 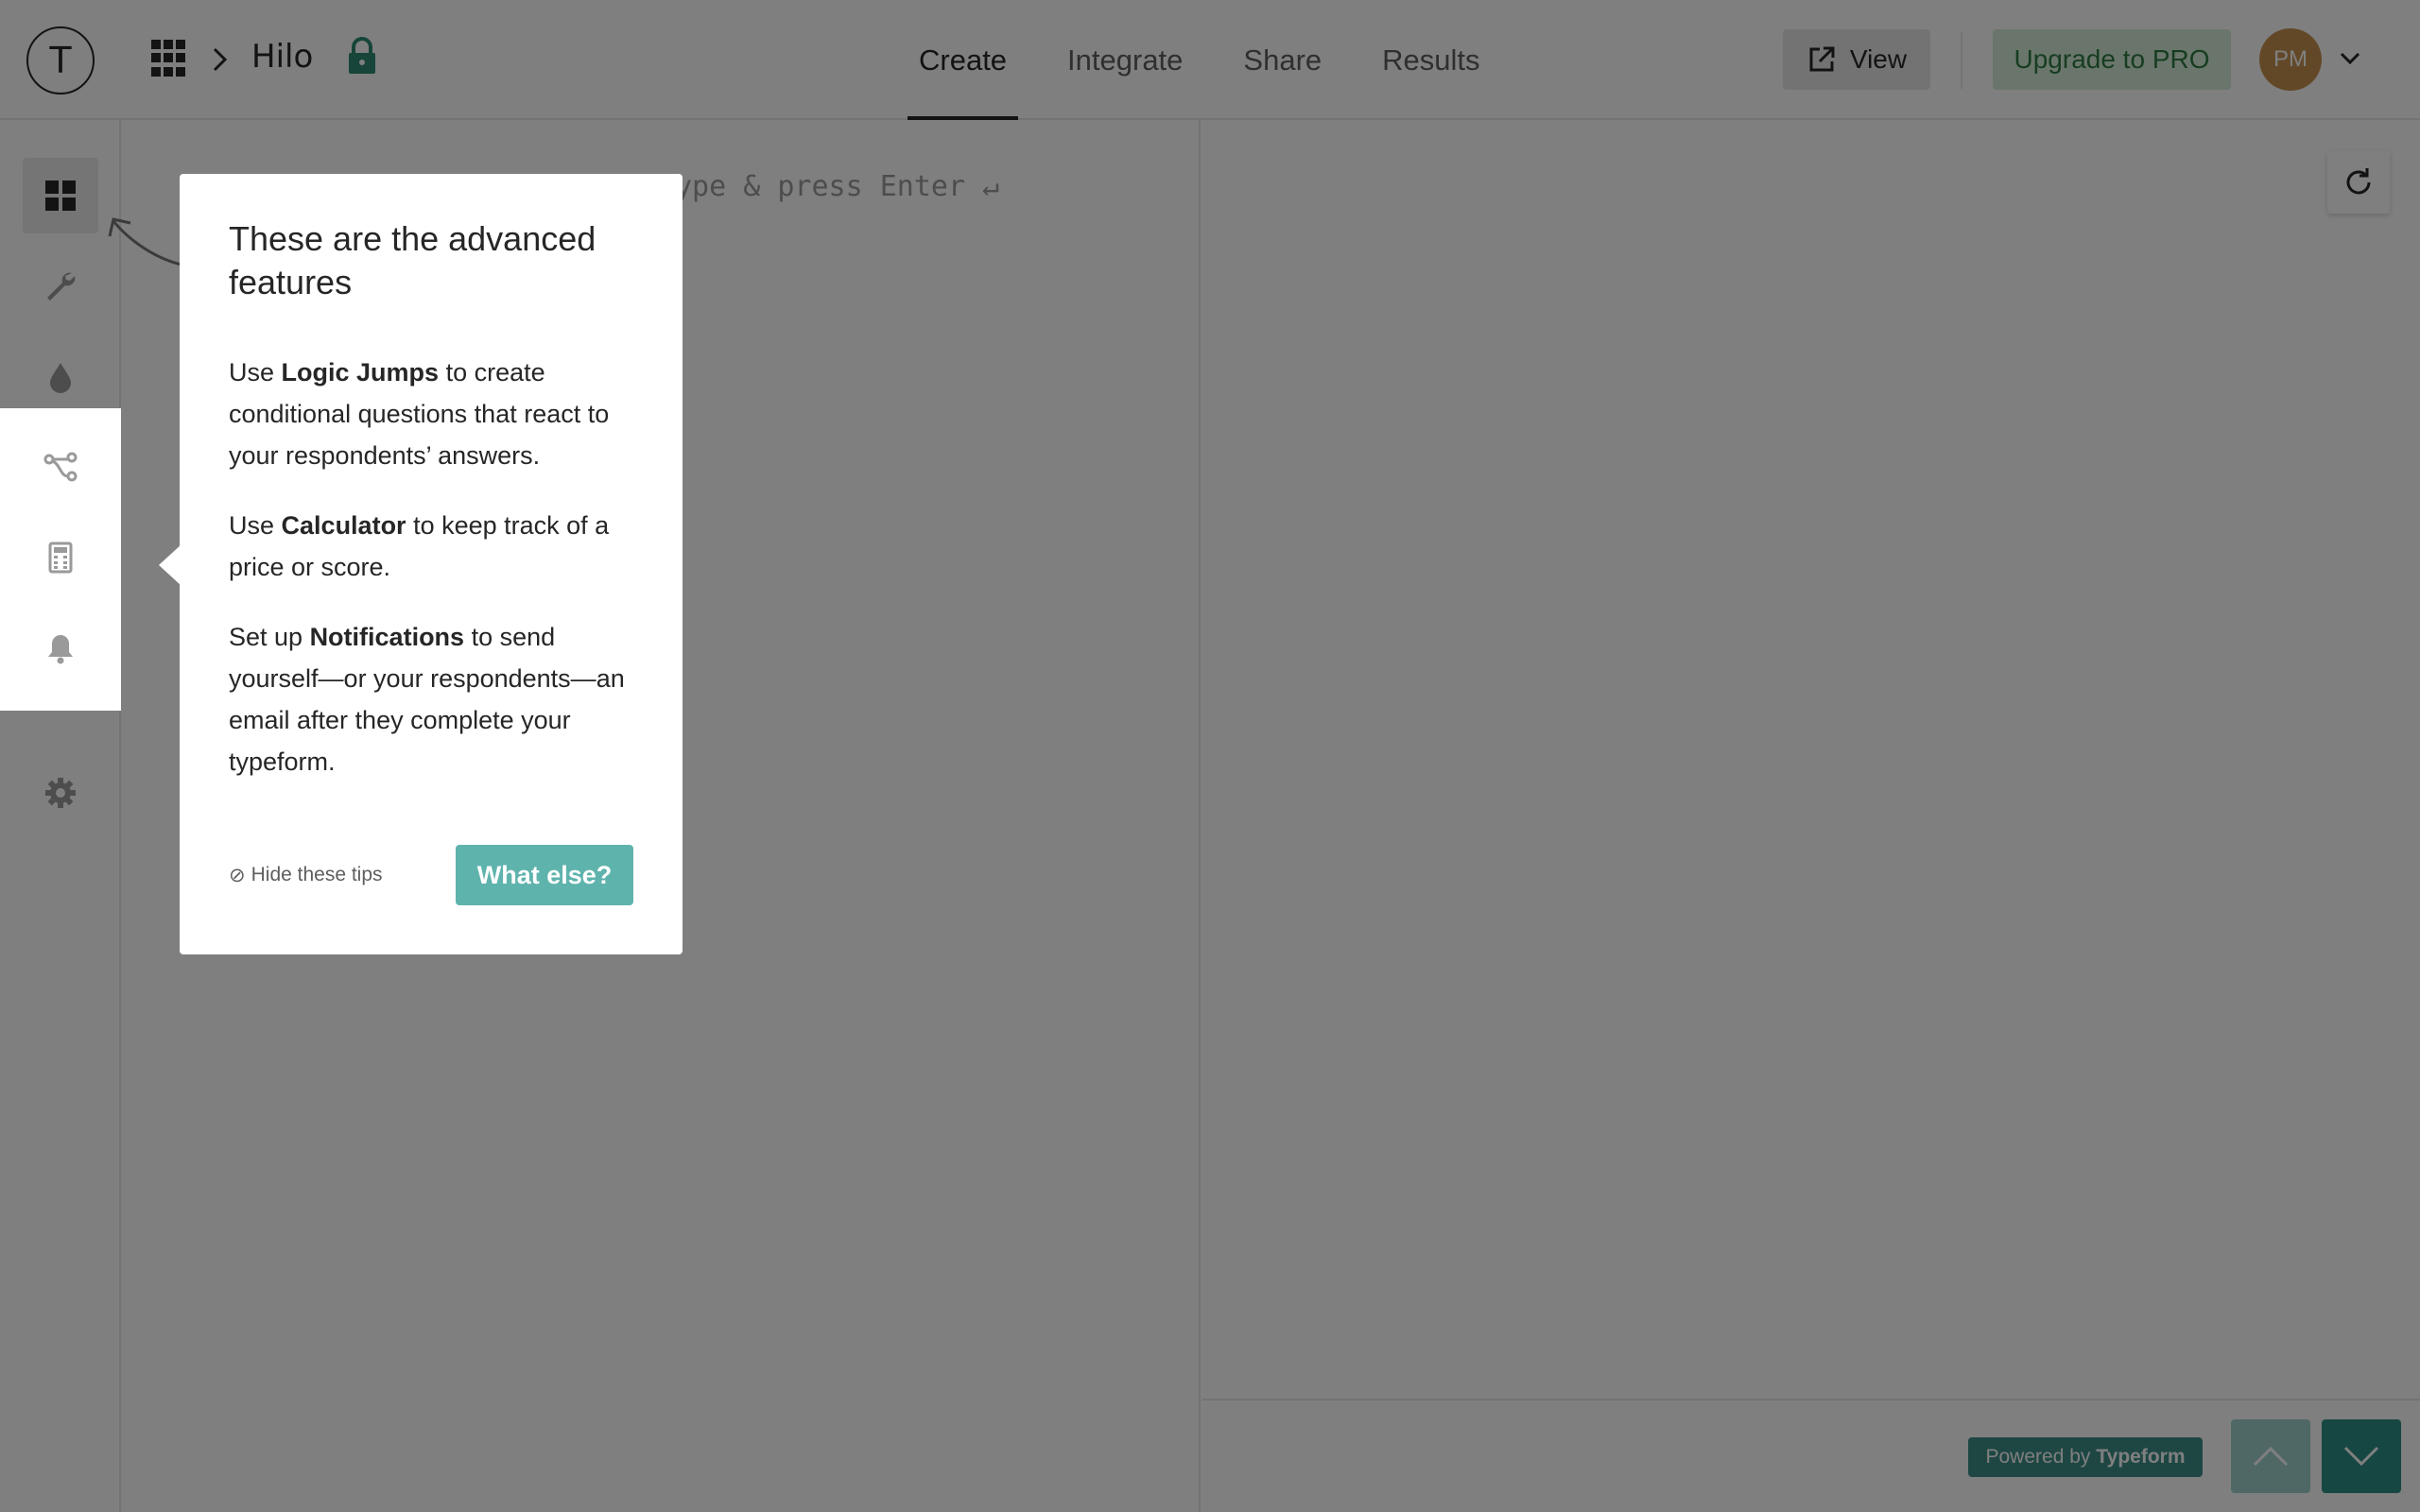 I want to click on sidebar-item-calculator, so click(x=60, y=557).